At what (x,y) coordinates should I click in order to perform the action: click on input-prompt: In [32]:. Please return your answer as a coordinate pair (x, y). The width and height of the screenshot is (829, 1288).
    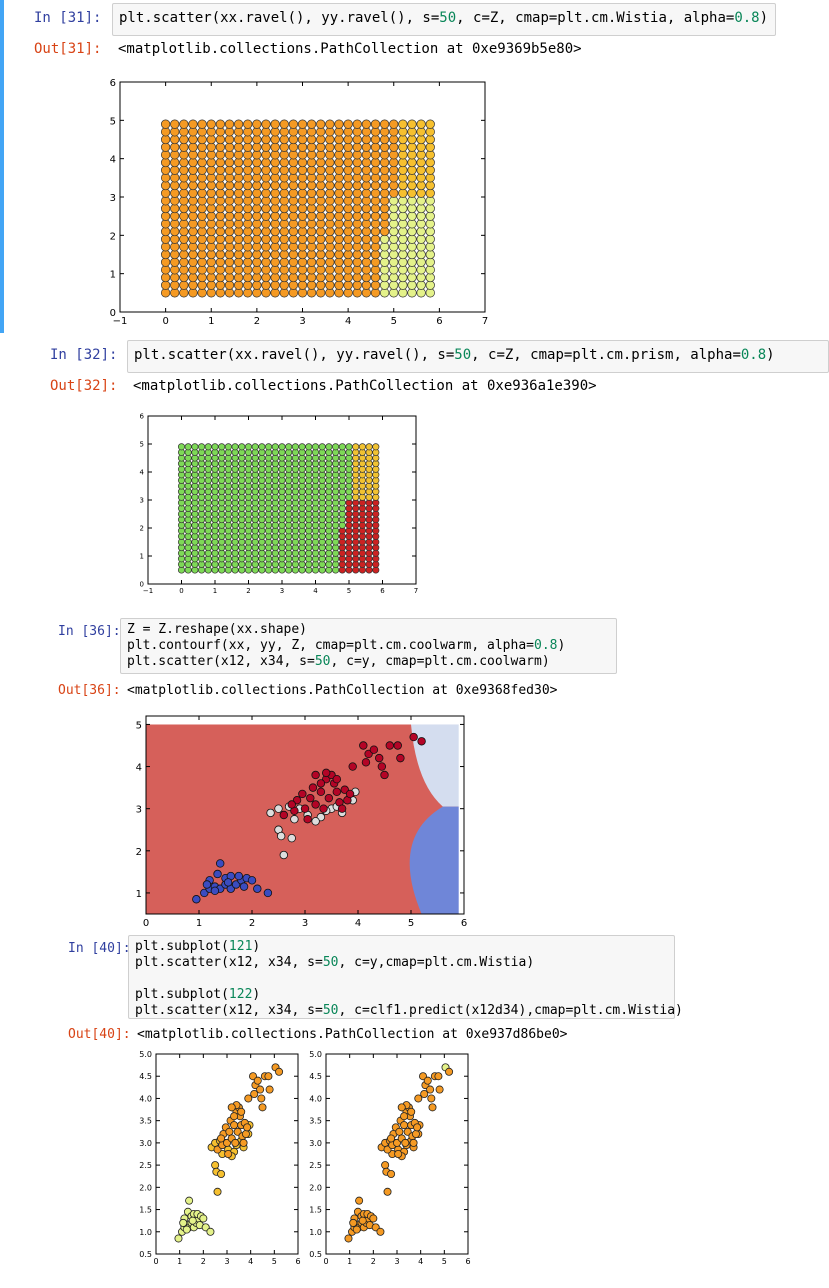
    Looking at the image, I should click on (84, 355).